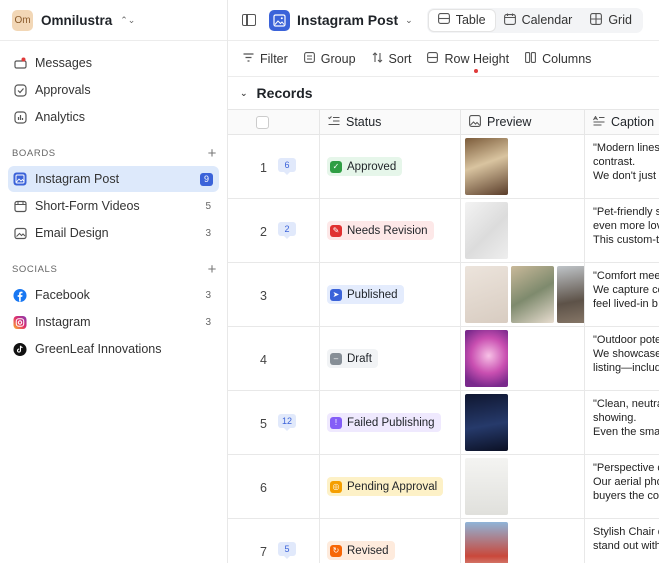  I want to click on board-item-email-design: Email Design 3, so click(113, 233).